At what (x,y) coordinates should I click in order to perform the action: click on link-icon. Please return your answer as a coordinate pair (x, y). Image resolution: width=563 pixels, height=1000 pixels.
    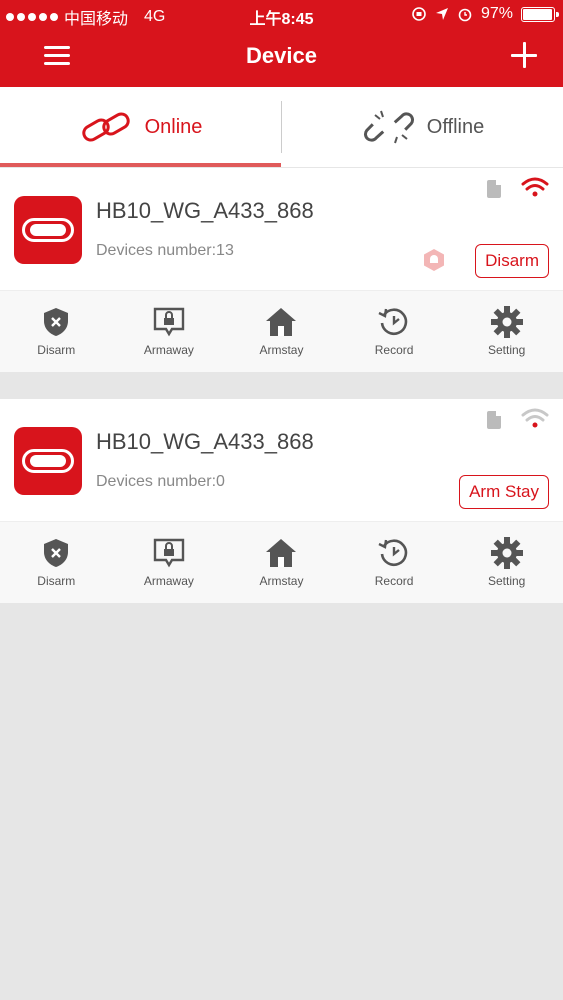
    Looking at the image, I should click on (105, 127).